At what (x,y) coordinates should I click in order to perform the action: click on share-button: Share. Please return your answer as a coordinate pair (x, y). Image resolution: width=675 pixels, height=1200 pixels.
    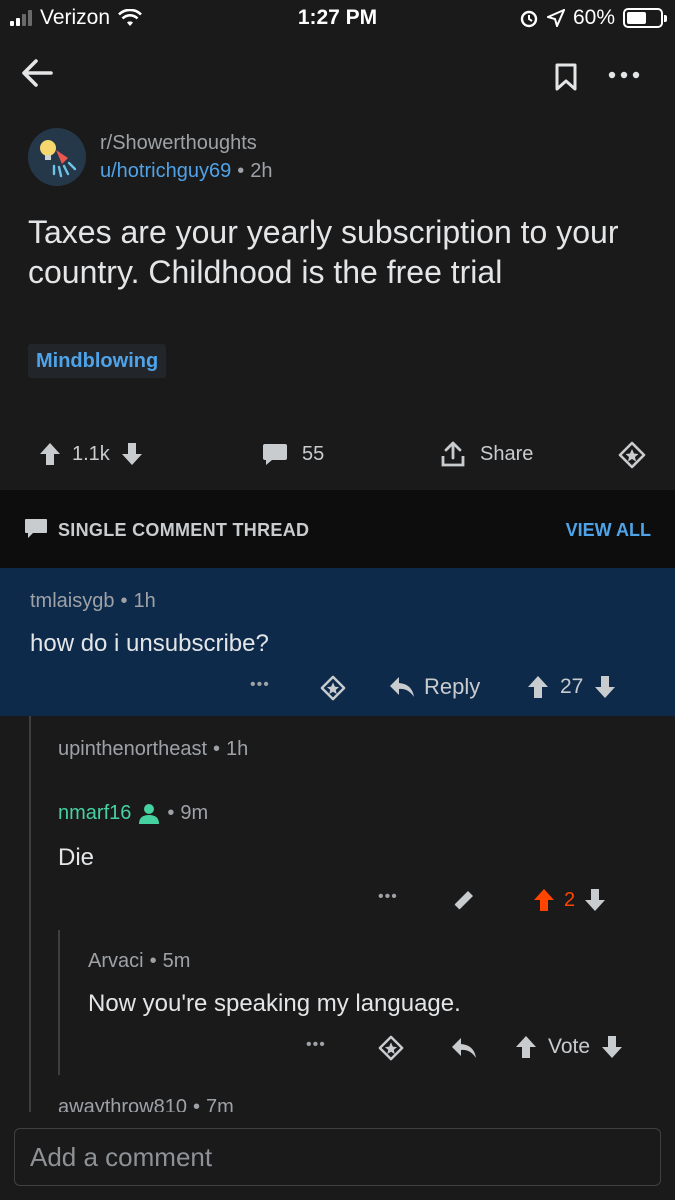
    Looking at the image, I should click on (486, 454).